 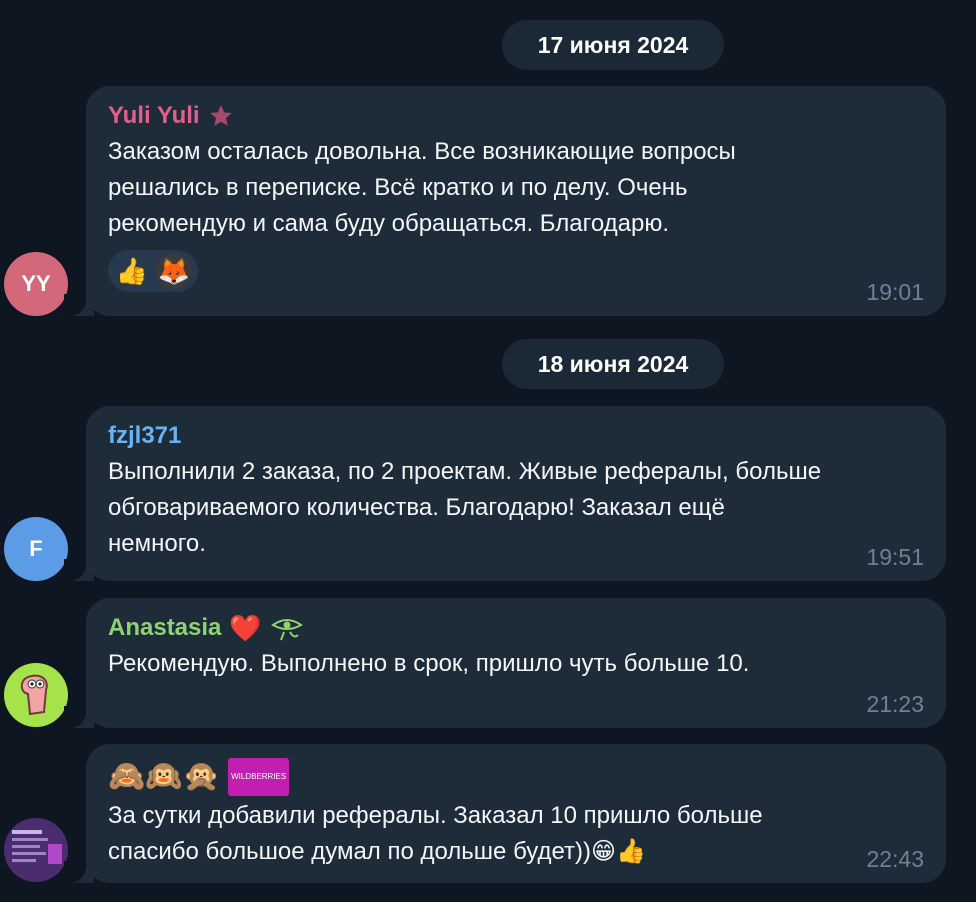 What do you see at coordinates (286, 630) in the screenshot?
I see `eye-of-horus-icon` at bounding box center [286, 630].